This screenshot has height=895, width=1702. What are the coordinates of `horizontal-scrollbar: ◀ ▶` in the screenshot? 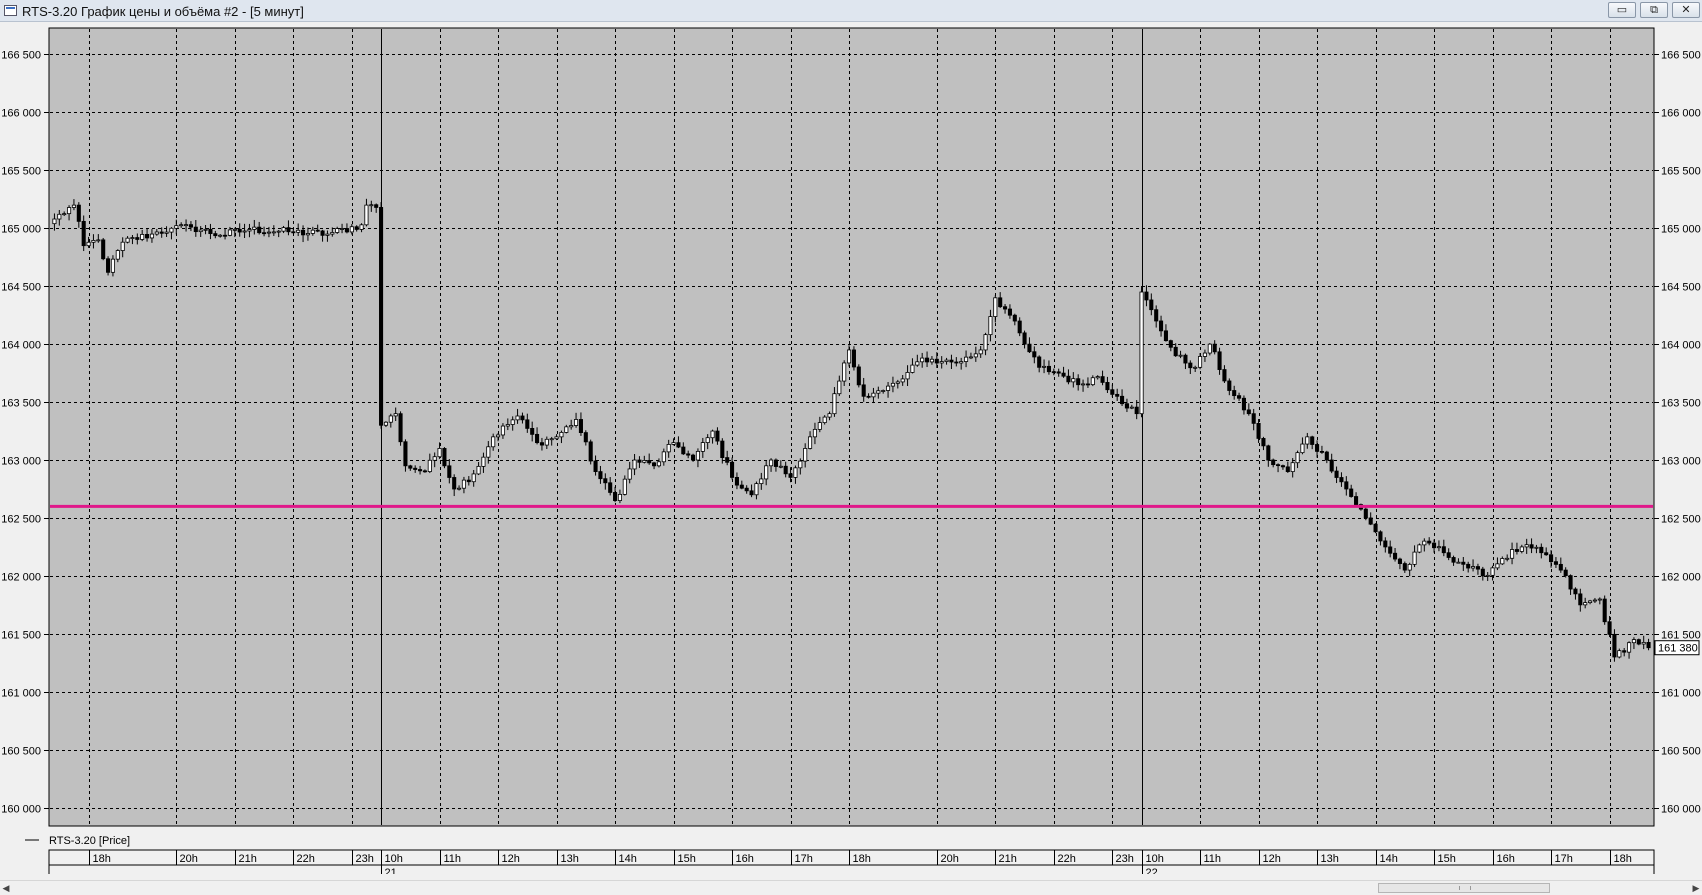 It's located at (851, 887).